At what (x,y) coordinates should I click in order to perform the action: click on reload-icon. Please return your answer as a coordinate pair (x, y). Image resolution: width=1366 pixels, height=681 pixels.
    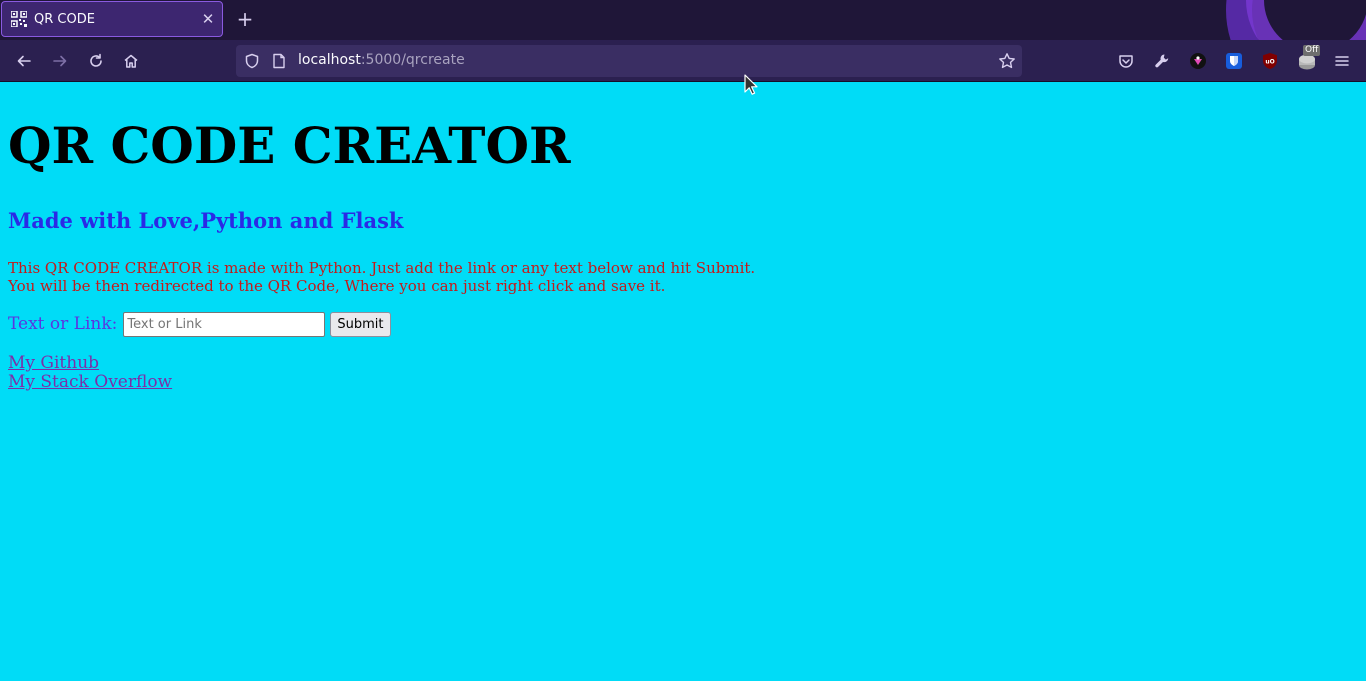
    Looking at the image, I should click on (96, 60).